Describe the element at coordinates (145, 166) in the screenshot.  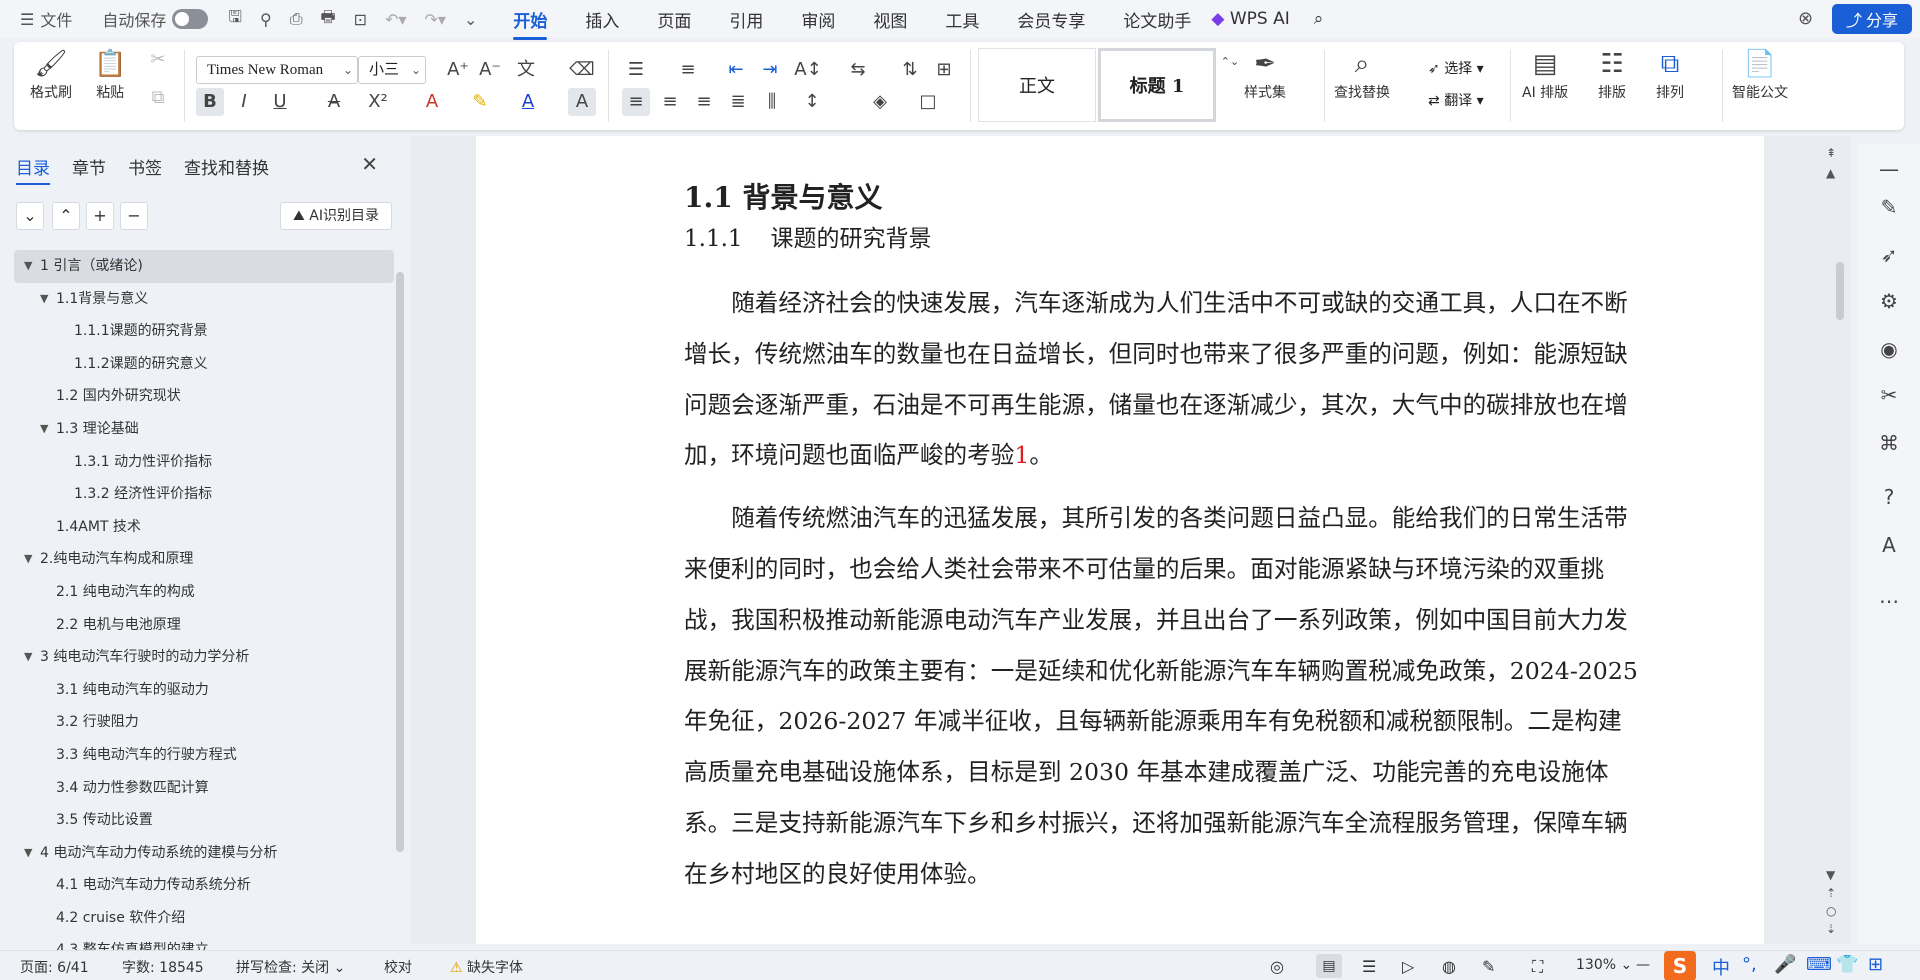
I see `nav-tab-bookmarks: 书签` at that location.